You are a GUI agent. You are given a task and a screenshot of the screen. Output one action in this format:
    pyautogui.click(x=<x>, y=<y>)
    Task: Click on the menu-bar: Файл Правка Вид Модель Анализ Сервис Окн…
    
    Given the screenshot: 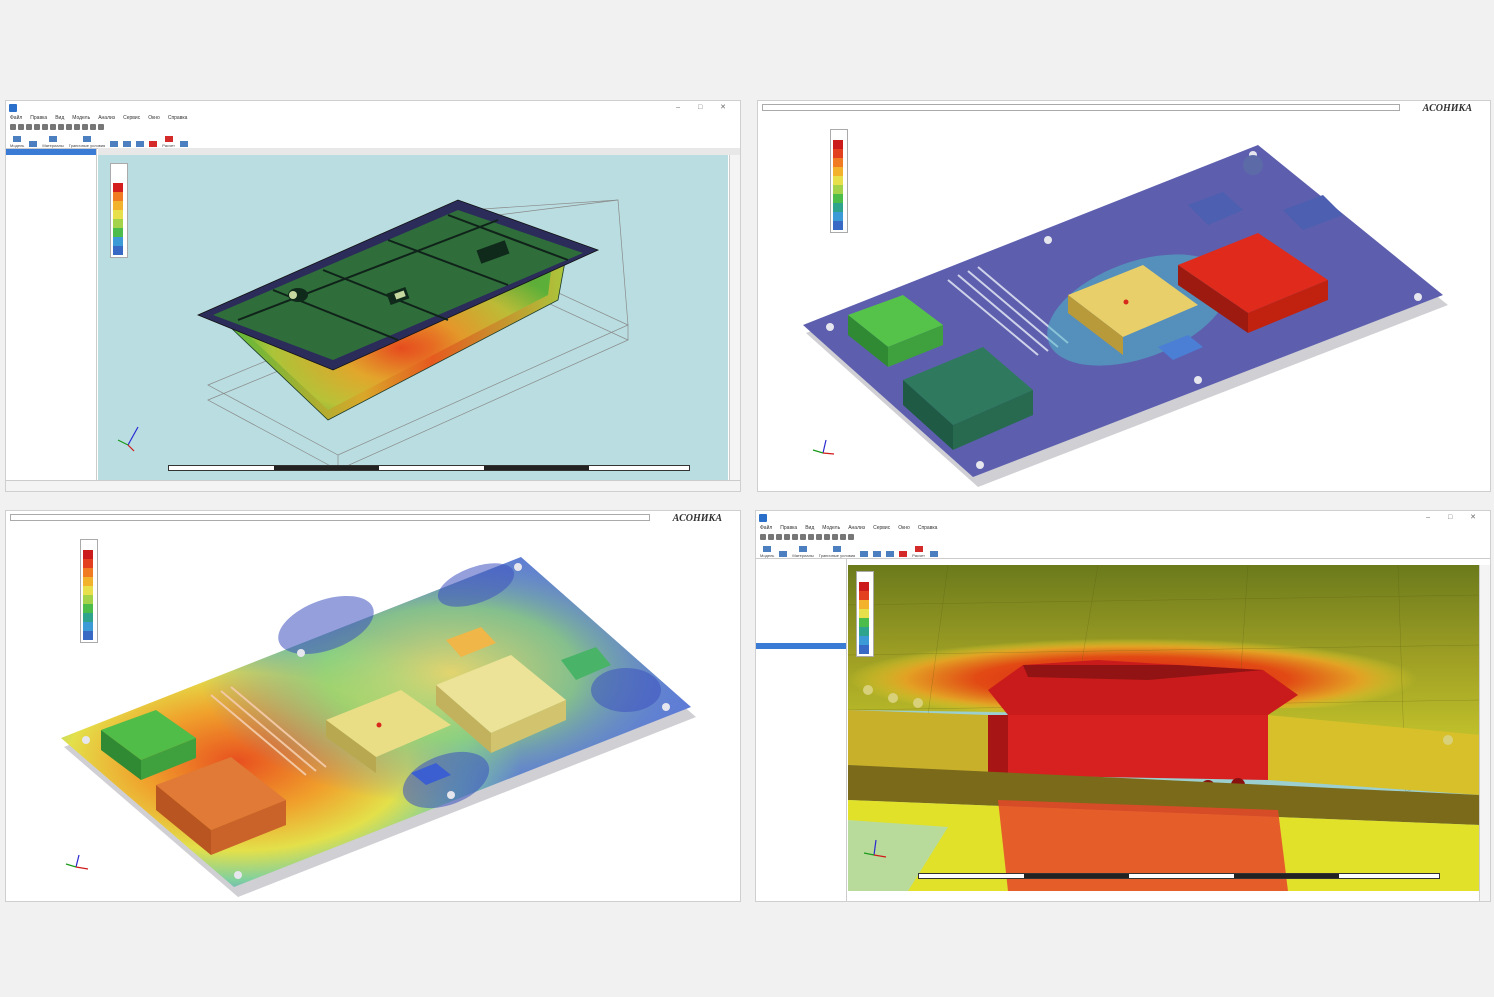 What is the action you would take?
    pyautogui.click(x=373, y=118)
    